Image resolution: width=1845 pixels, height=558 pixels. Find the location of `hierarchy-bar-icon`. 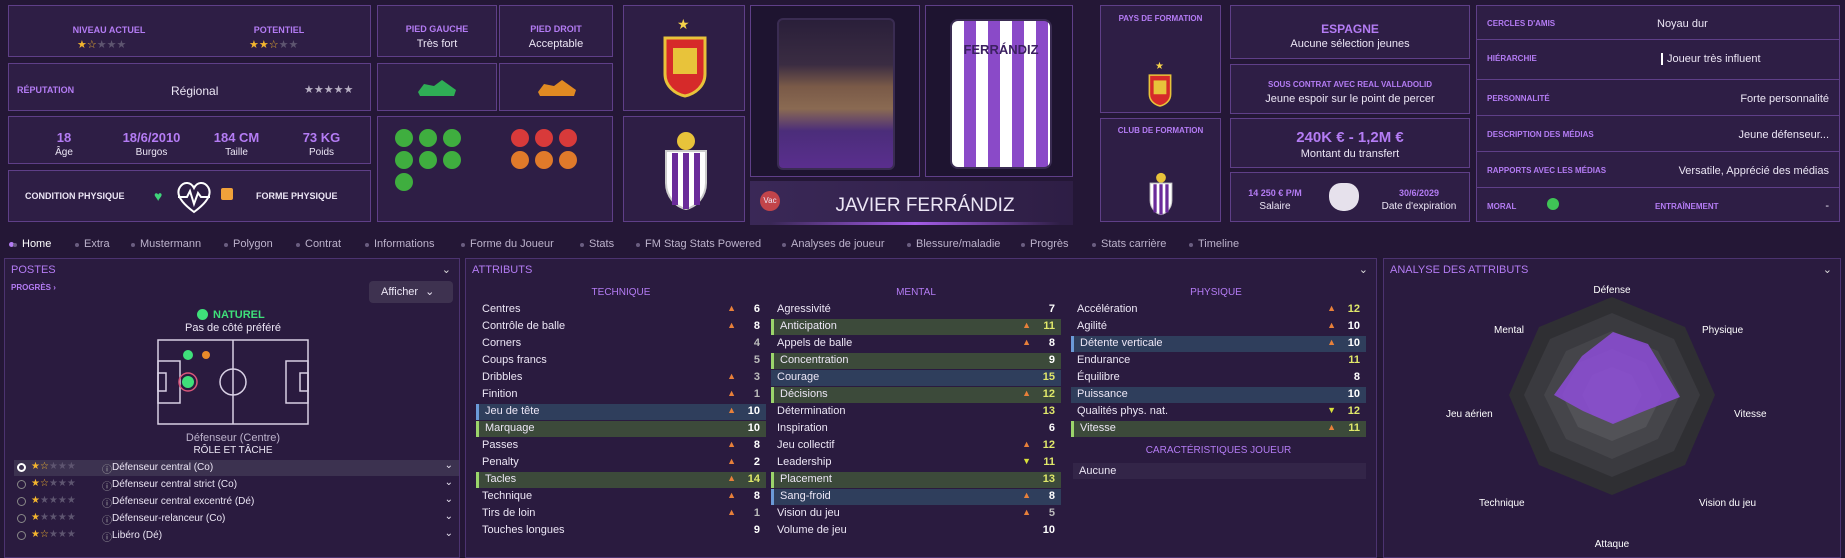

hierarchy-bar-icon is located at coordinates (1662, 59).